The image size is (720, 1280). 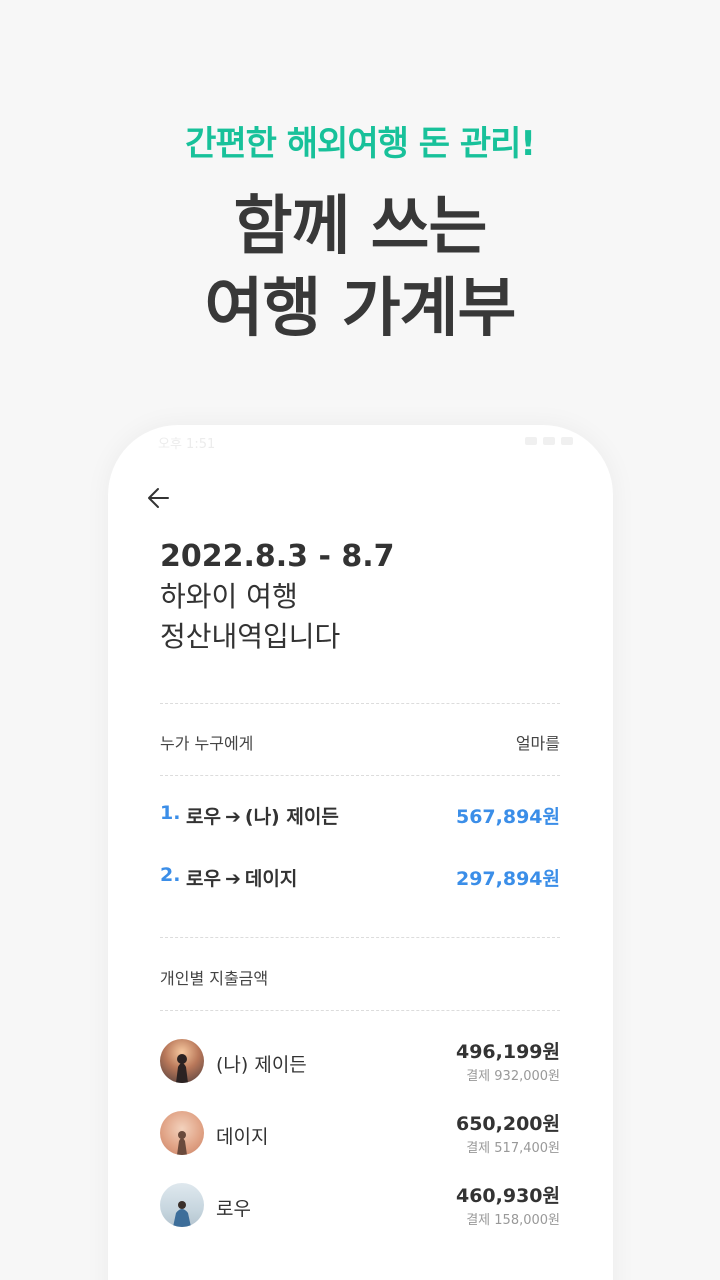 I want to click on hero-headline-line1: 함께 쓰는, so click(x=360, y=227).